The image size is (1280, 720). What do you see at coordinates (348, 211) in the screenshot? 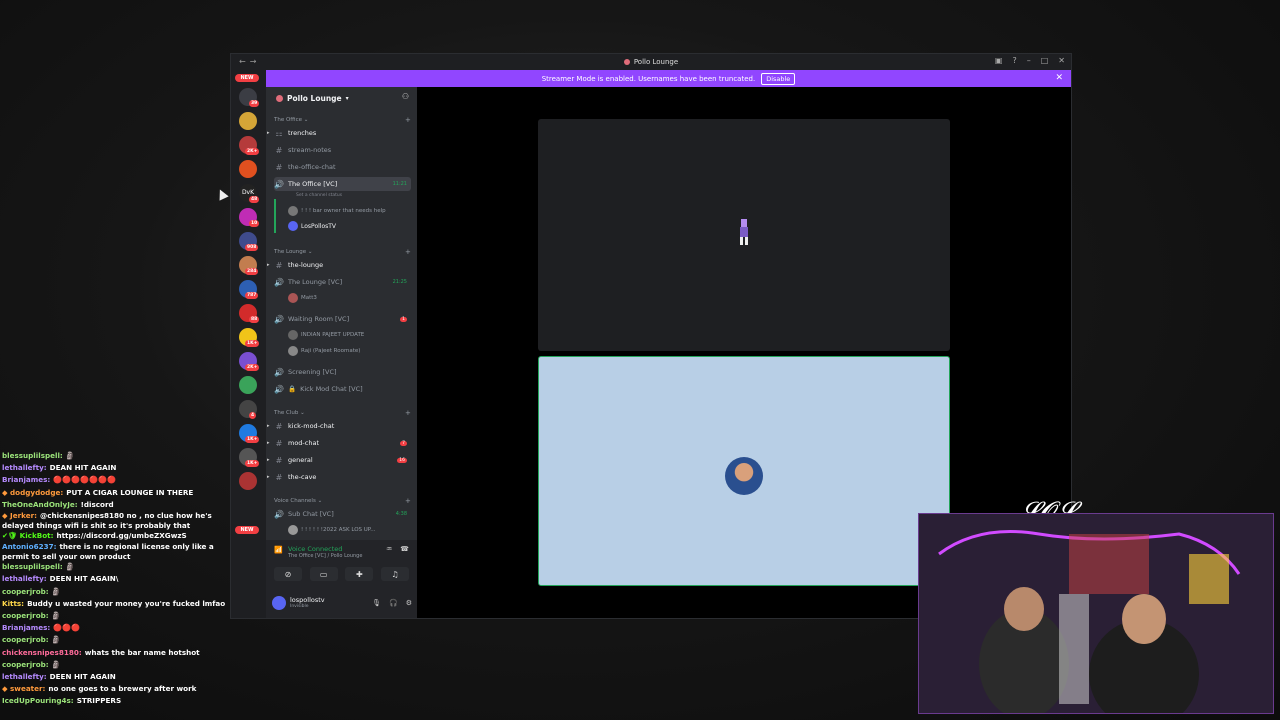
I see `voice-user: ! ! ! bar owner that needs help` at bounding box center [348, 211].